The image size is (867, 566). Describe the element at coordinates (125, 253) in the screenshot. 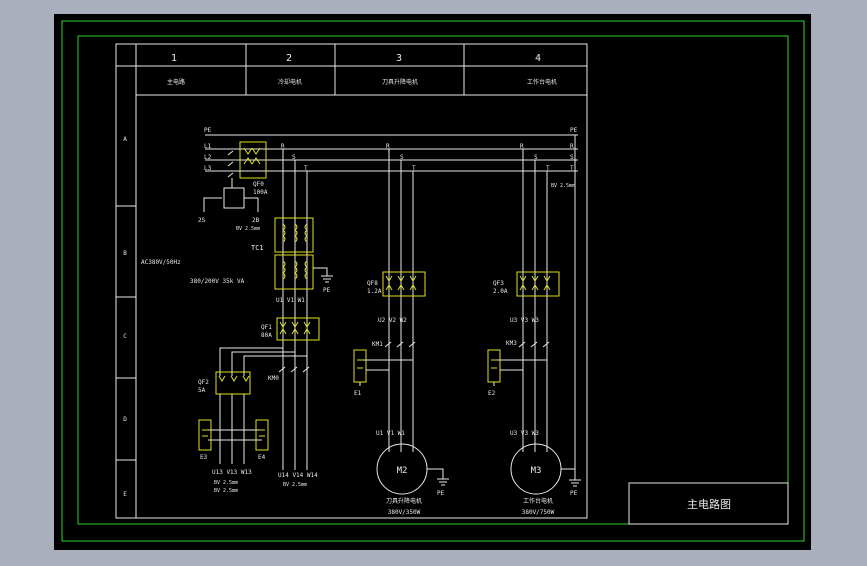

I see `row-letter: B` at that location.